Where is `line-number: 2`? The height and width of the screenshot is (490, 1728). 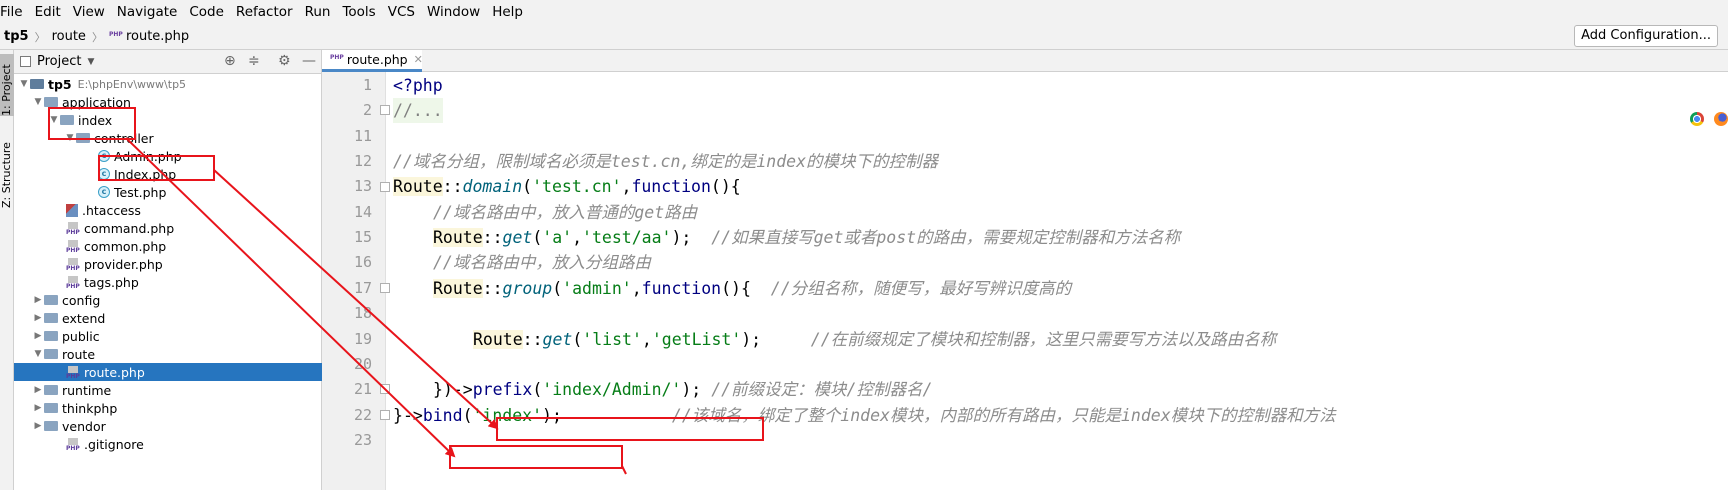 line-number: 2 is located at coordinates (367, 110).